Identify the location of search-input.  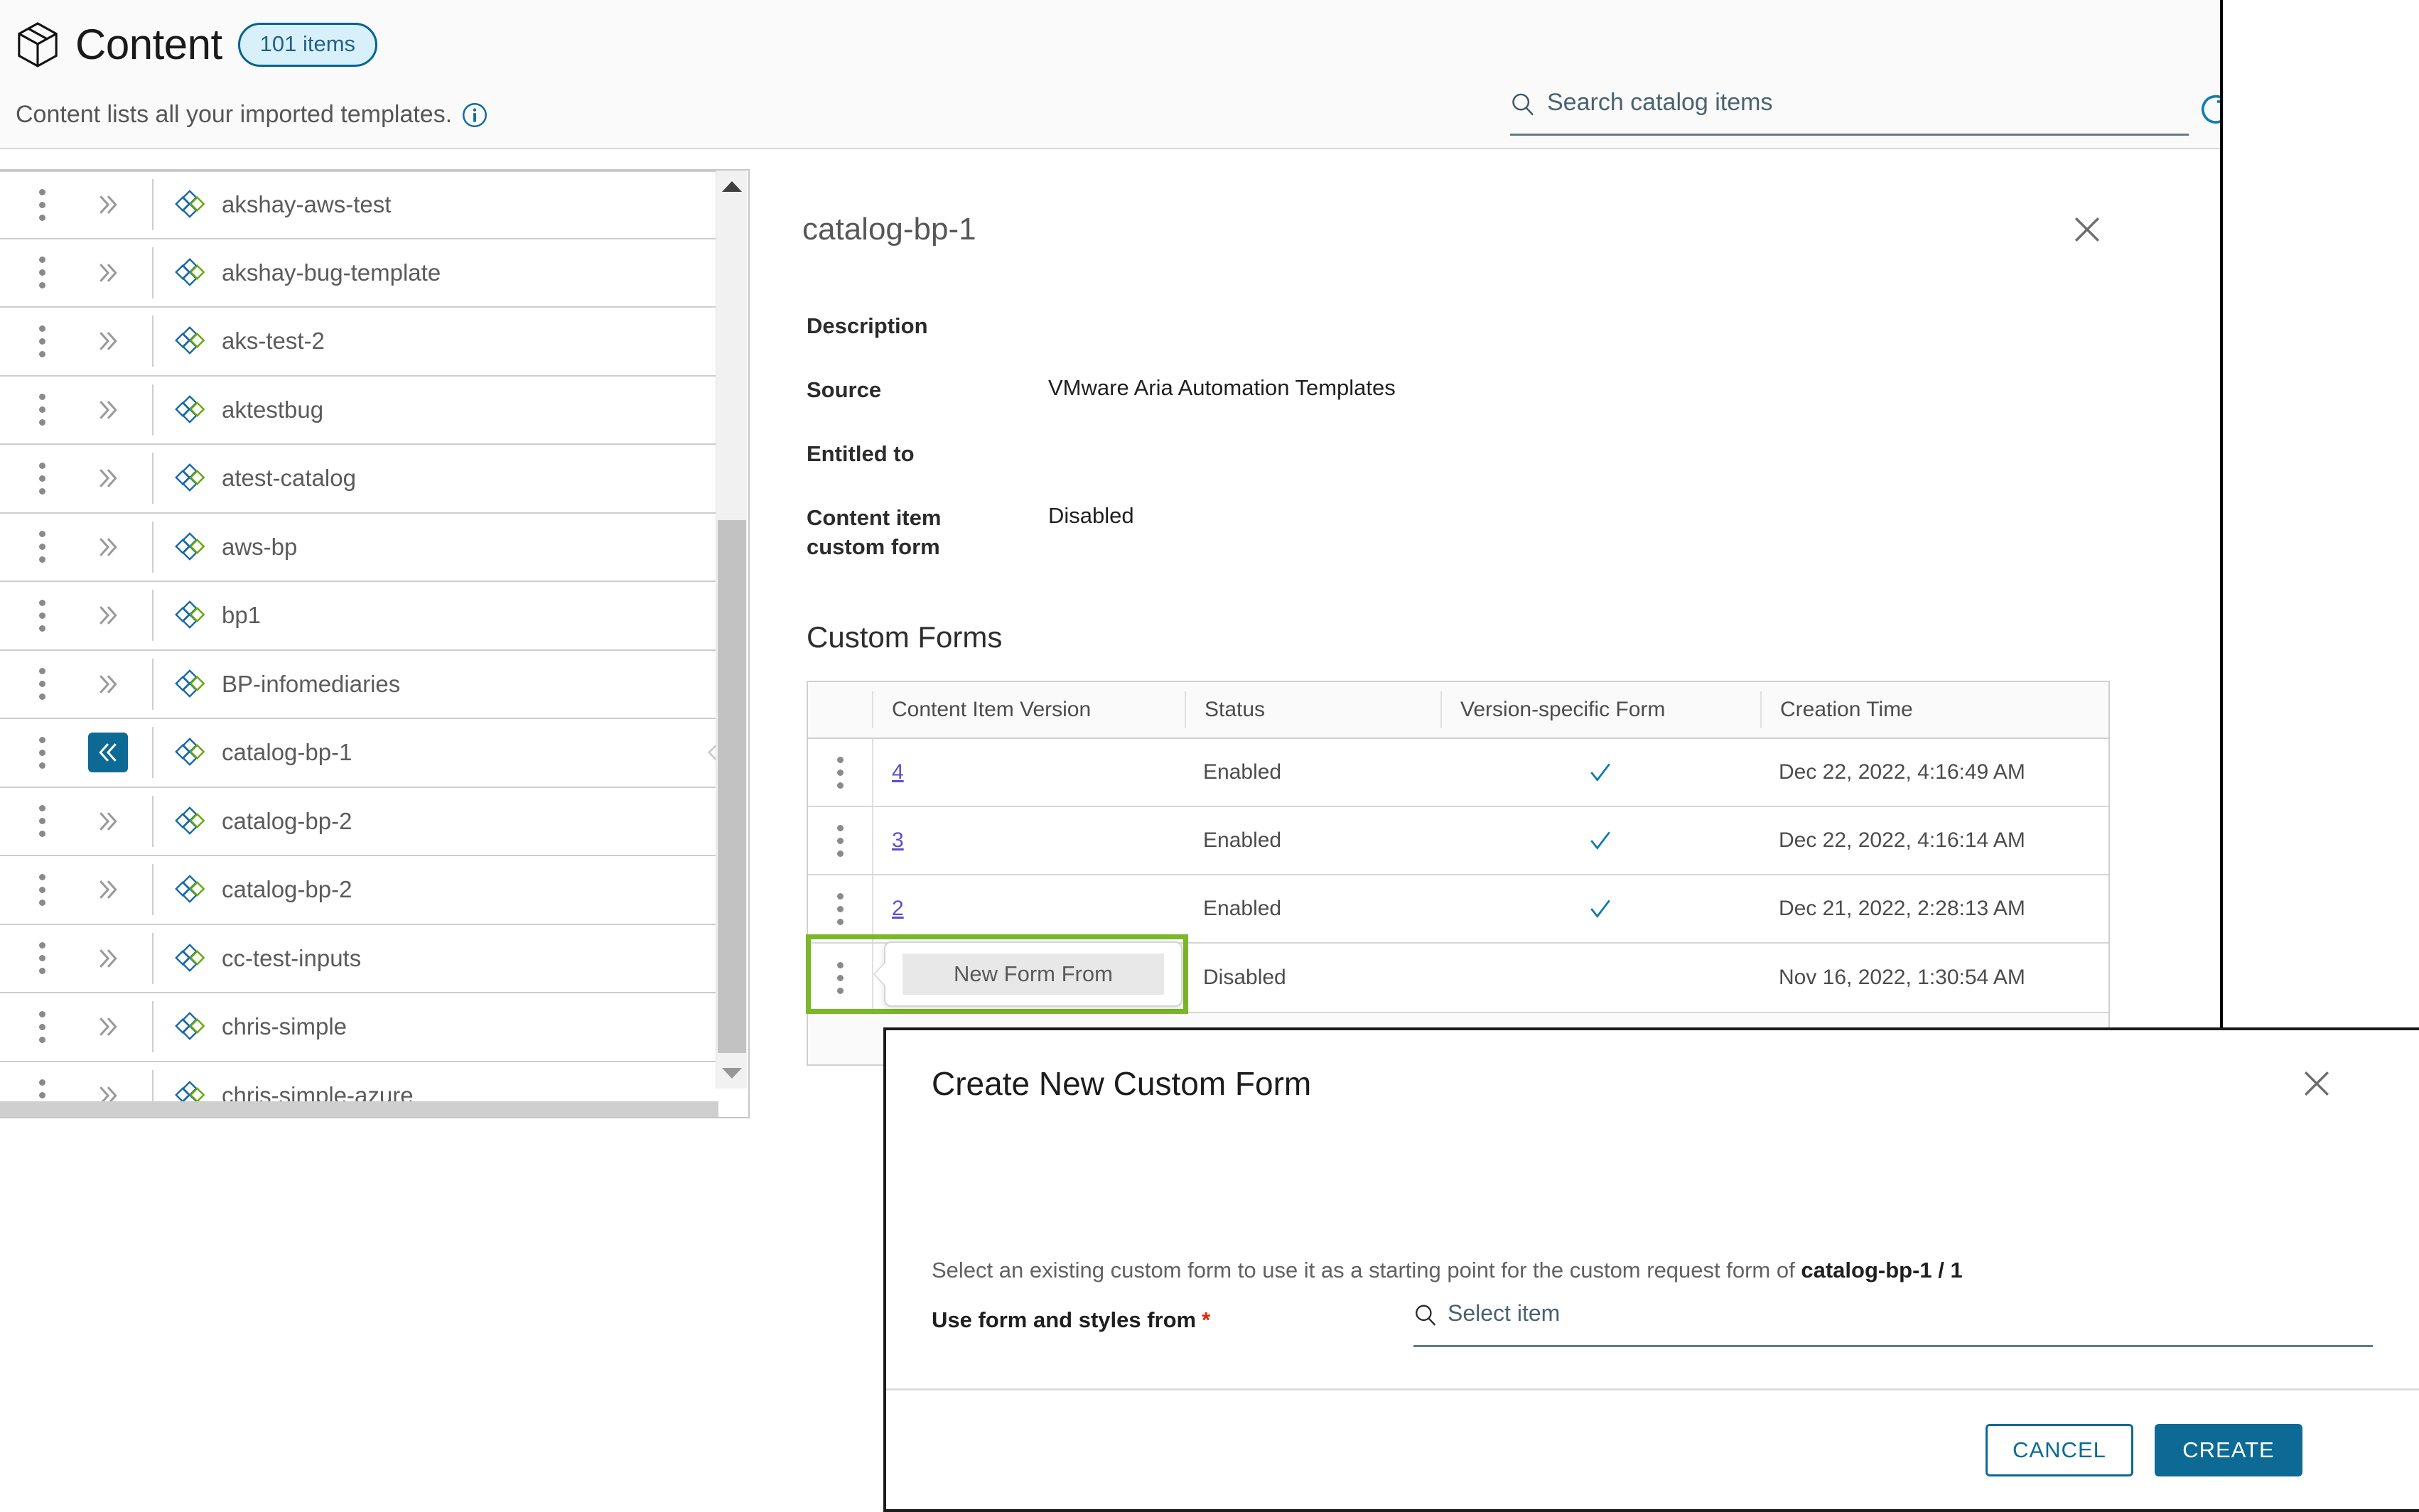
(1853, 103).